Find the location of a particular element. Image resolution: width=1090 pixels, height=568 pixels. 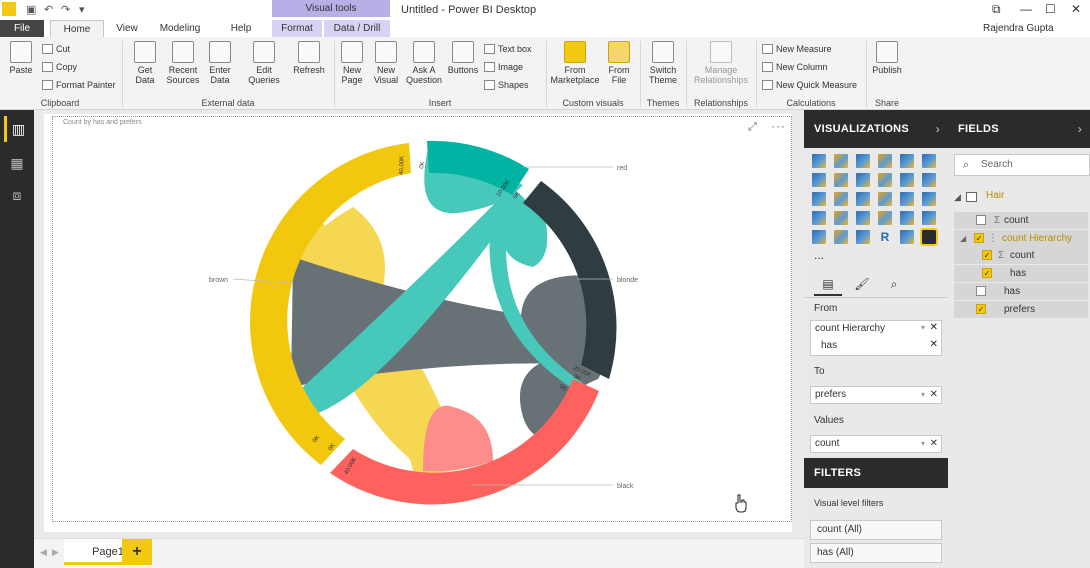

add-page-button: + is located at coordinates (137, 552).